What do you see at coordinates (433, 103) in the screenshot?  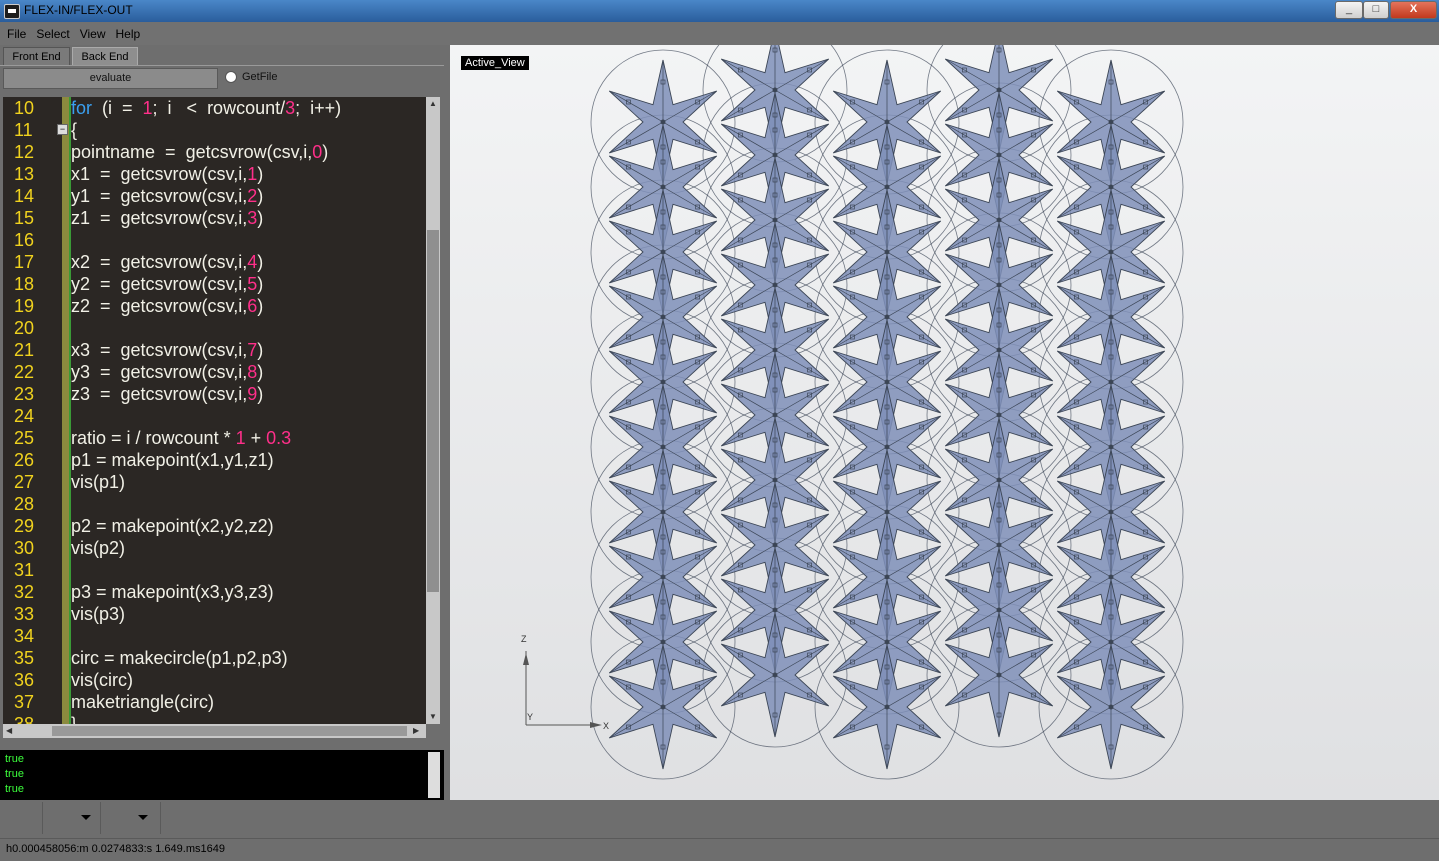 I see `scroll-up-arrow-icon: ▲` at bounding box center [433, 103].